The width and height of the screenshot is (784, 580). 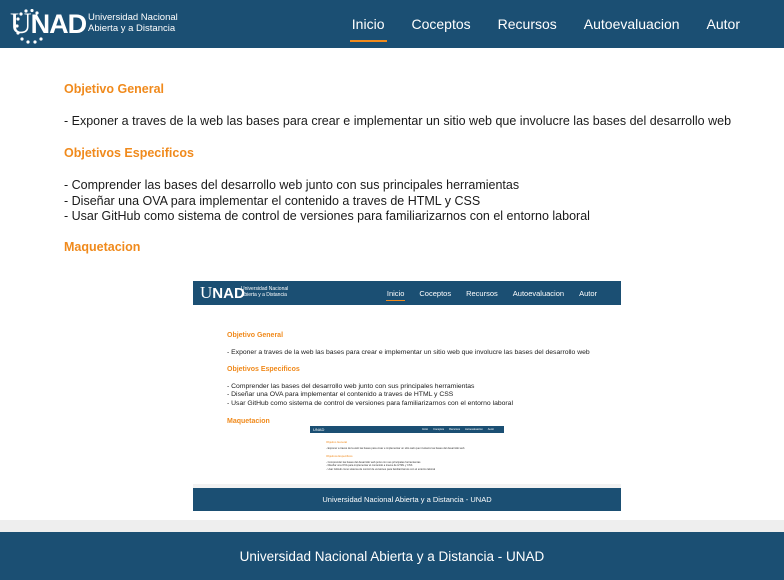 I want to click on nested-nav-item: Coceptos, so click(x=439, y=429).